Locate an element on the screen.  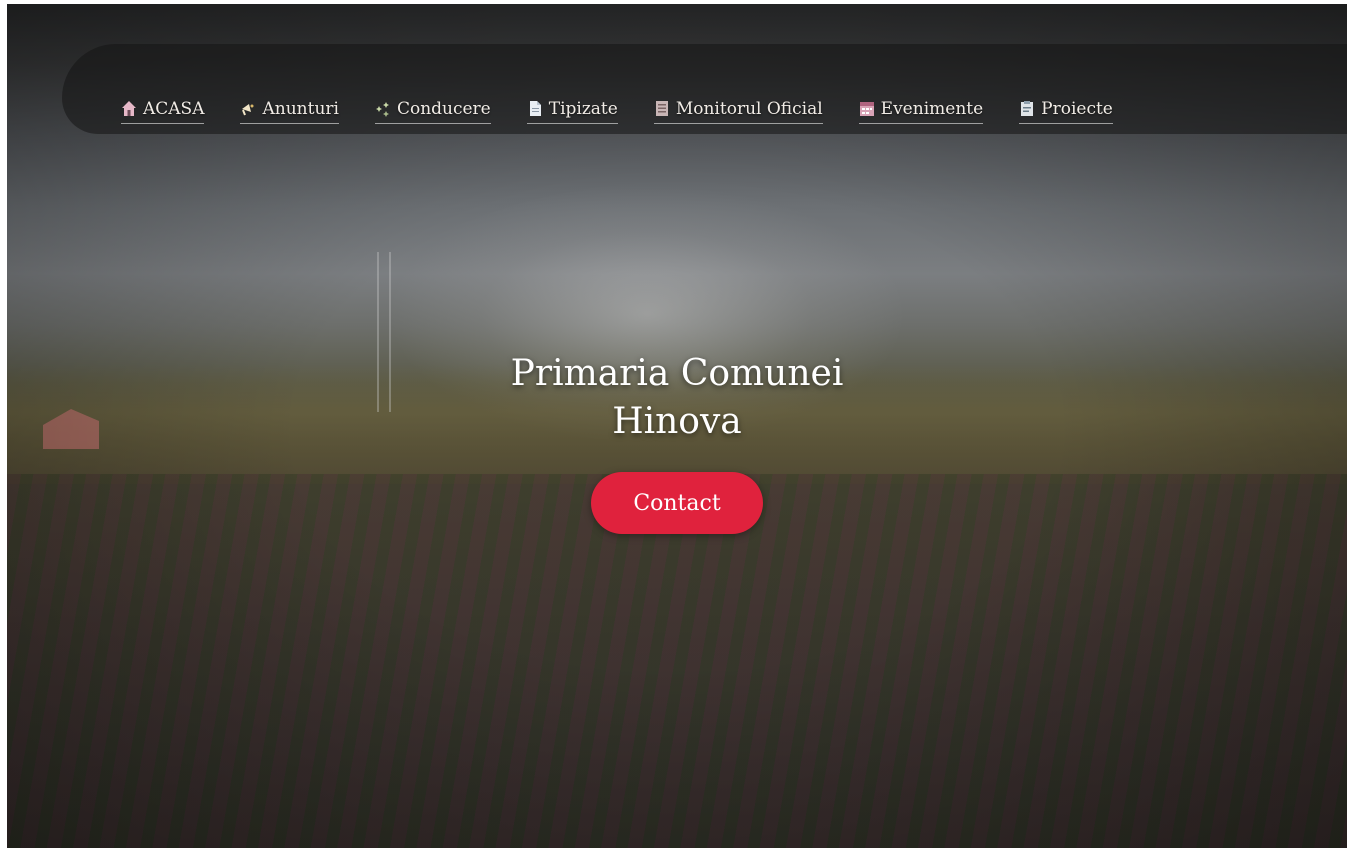
hero-title: Primaria Comunei Hinova is located at coordinates (677, 398).